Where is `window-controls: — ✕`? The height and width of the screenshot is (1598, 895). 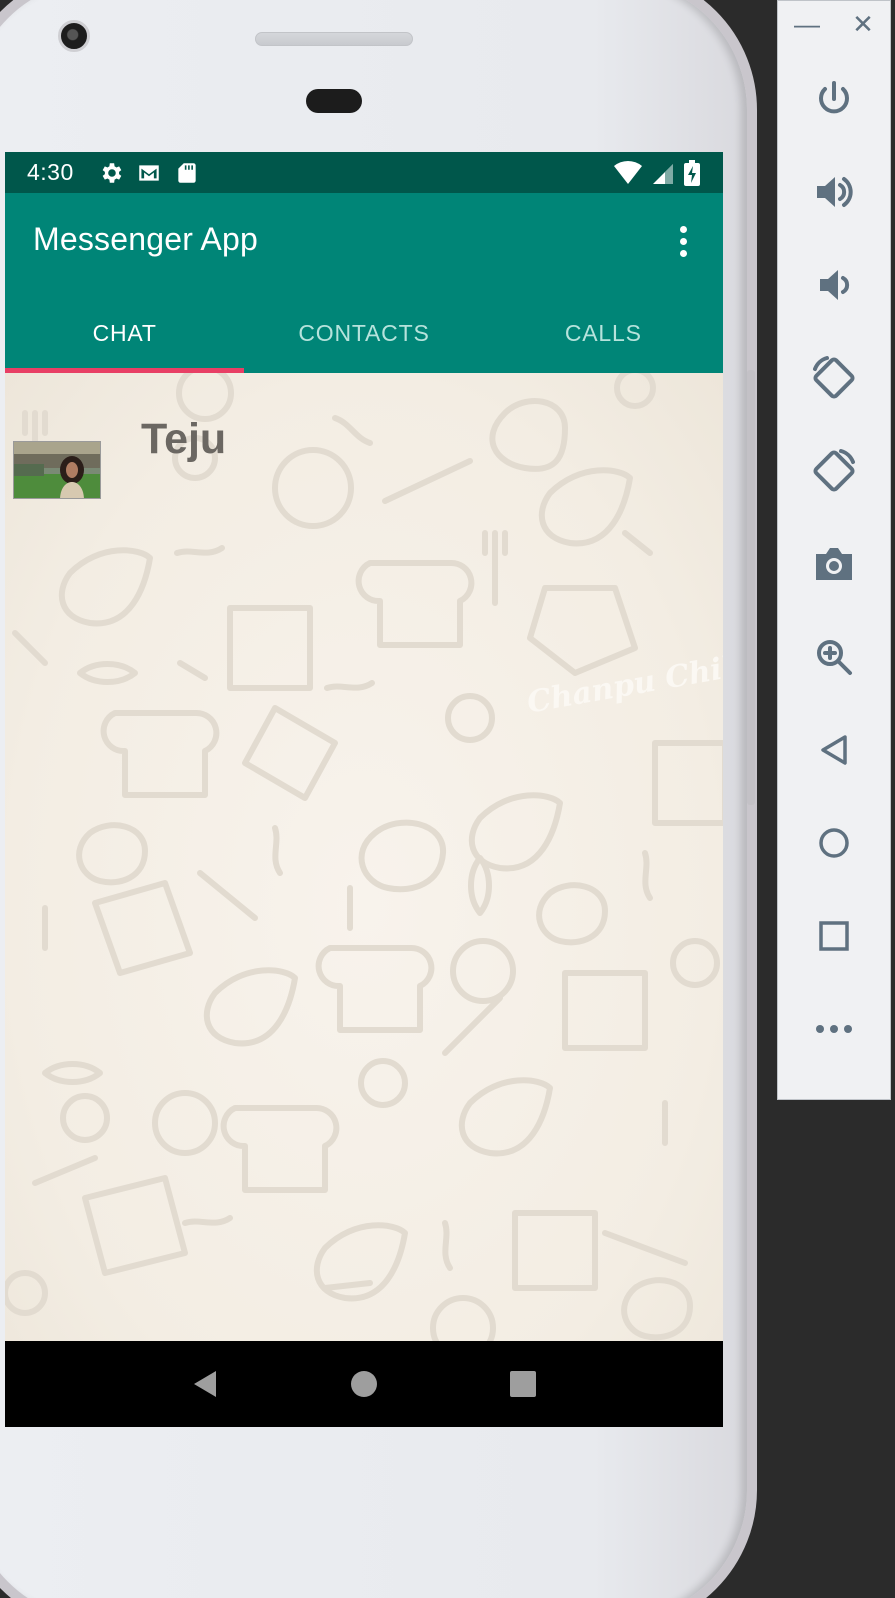 window-controls: — ✕ is located at coordinates (834, 24).